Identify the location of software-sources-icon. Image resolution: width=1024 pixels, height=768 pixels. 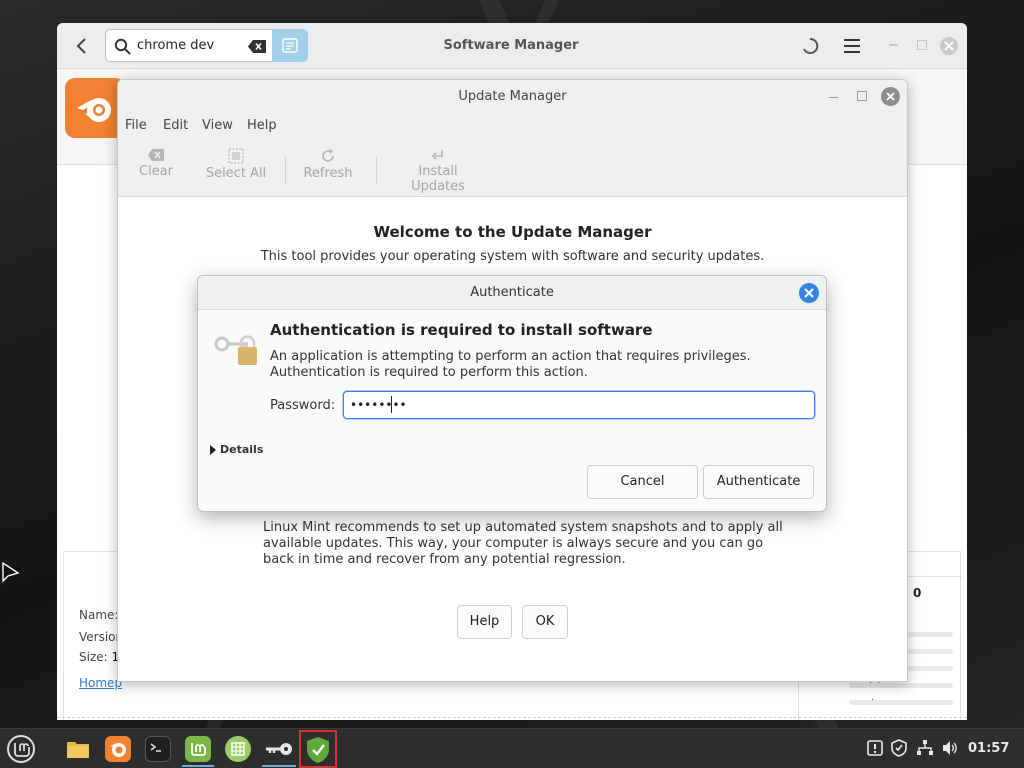
(238, 749).